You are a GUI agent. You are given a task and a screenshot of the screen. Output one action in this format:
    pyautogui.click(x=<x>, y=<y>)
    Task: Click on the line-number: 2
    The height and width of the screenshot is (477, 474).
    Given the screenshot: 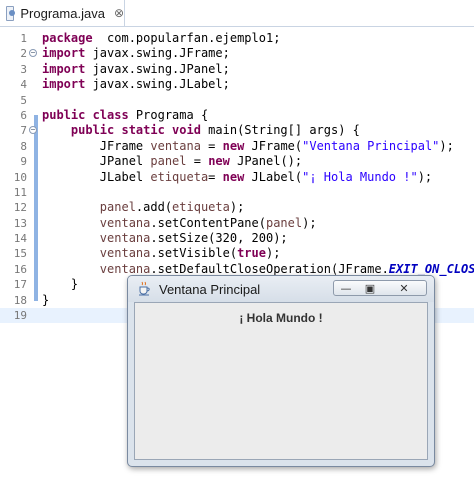 What is the action you would take?
    pyautogui.click(x=23, y=54)
    